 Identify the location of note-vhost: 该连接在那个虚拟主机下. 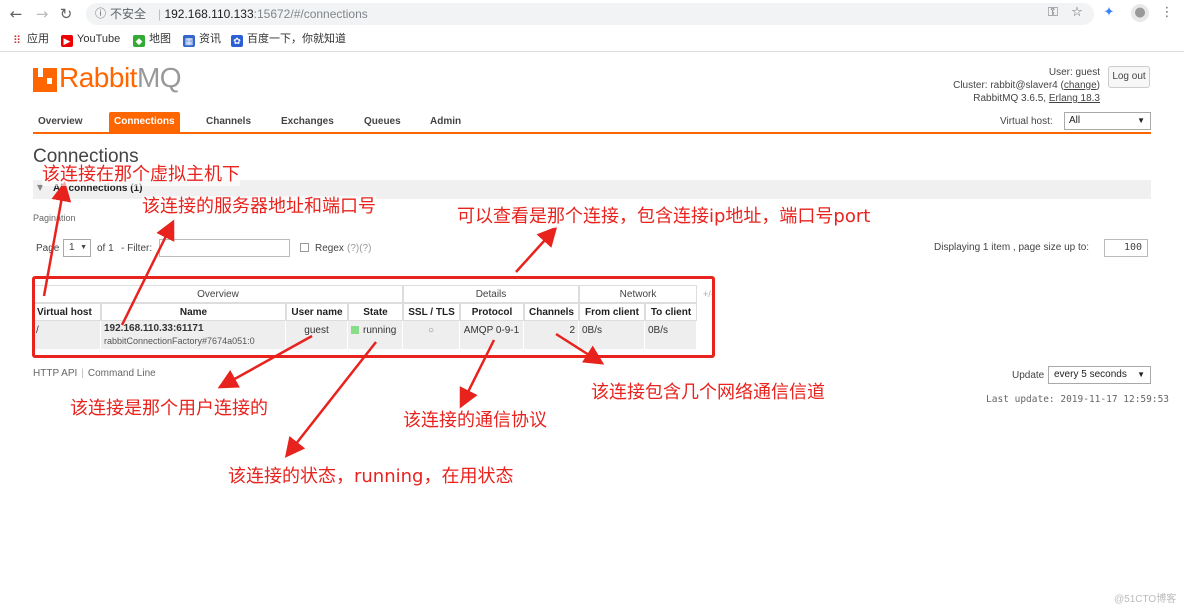
(141, 175).